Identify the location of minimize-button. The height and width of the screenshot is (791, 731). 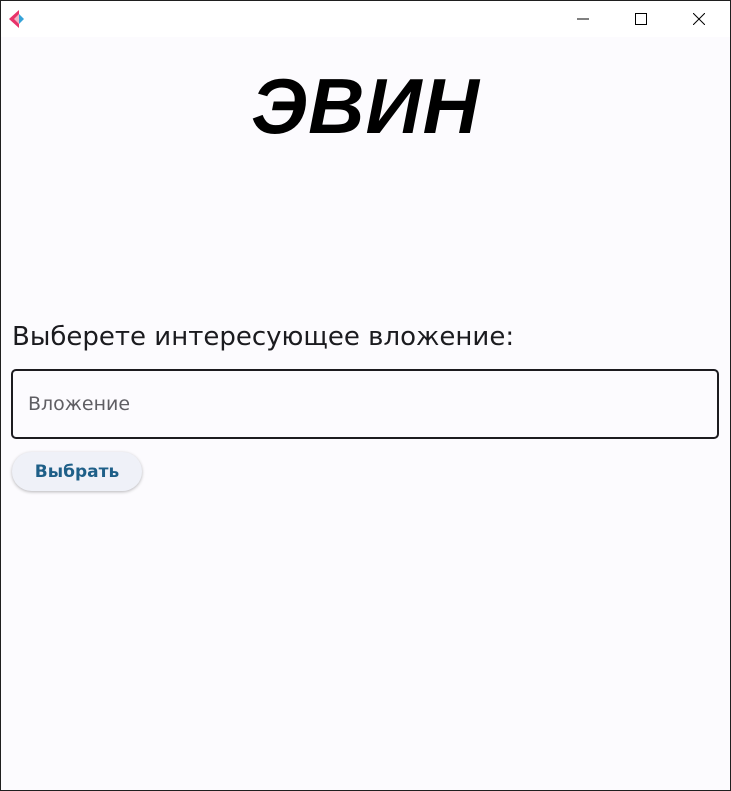
(583, 19).